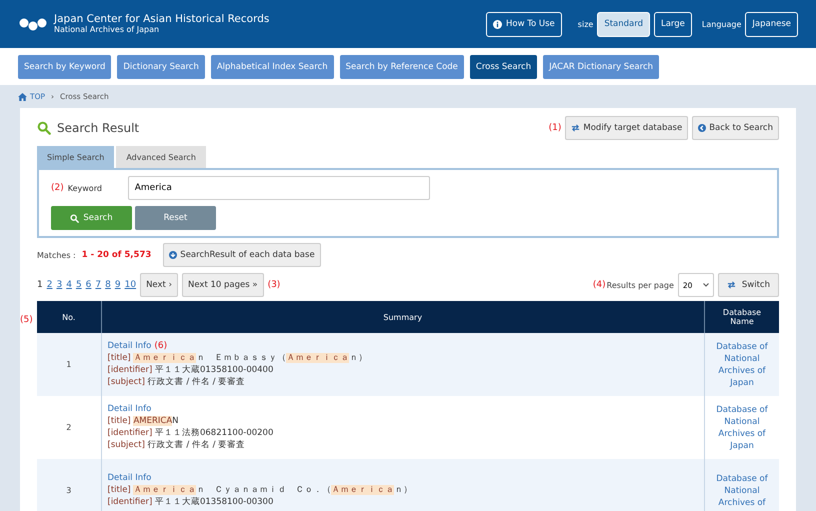  Describe the element at coordinates (524, 24) in the screenshot. I see `how-to-use-button: How To Use` at that location.